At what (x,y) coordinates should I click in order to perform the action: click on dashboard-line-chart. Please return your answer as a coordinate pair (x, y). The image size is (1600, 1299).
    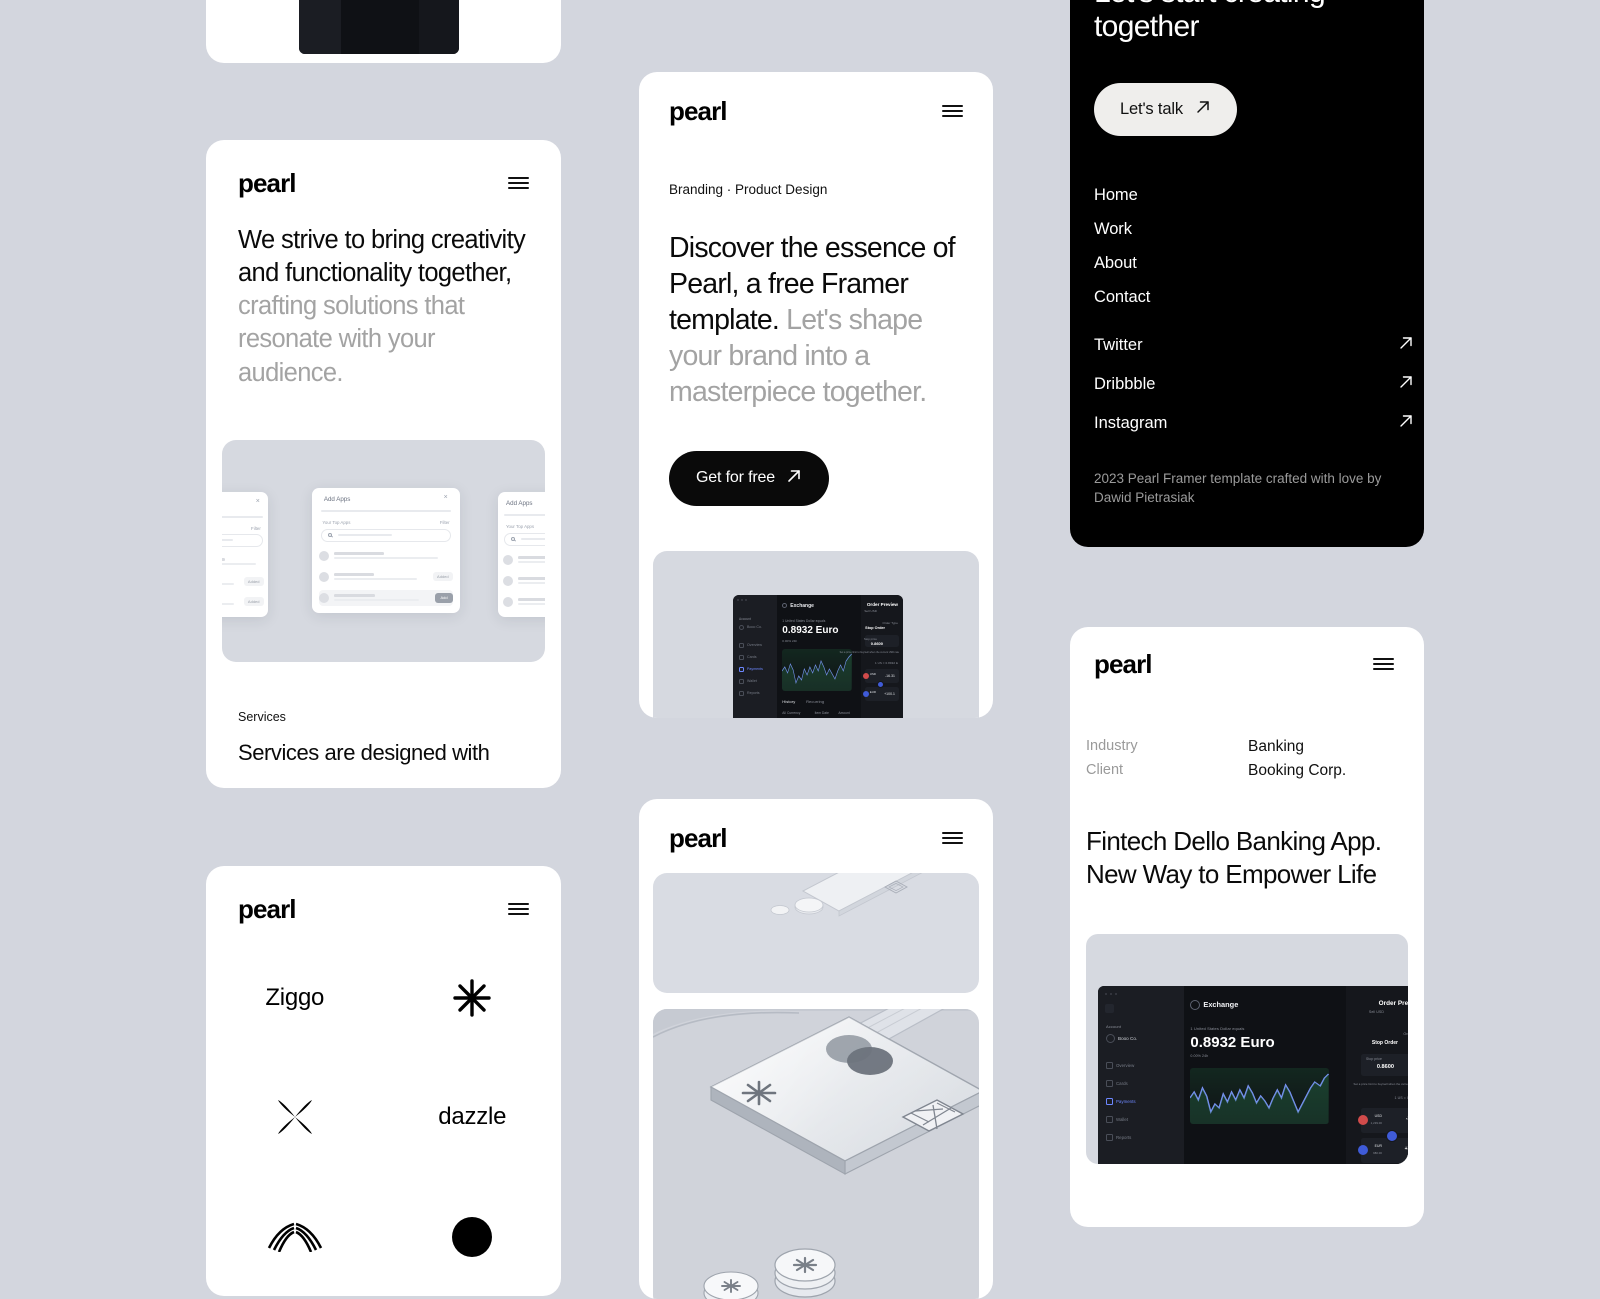
    Looking at the image, I should click on (1259, 1095).